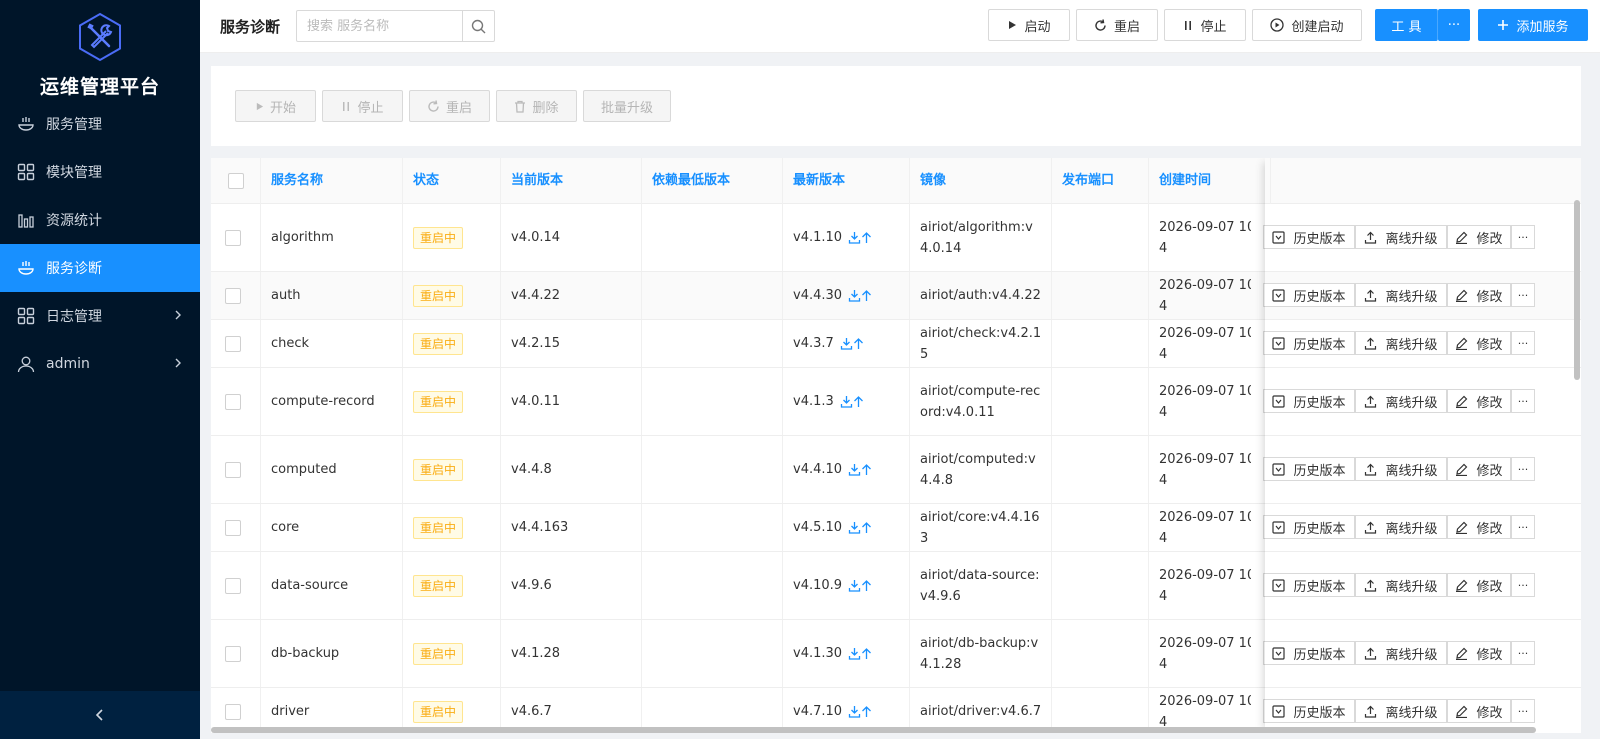 The height and width of the screenshot is (739, 1600). What do you see at coordinates (1210, 181) in the screenshot?
I see `col-created-header: 创建时间` at bounding box center [1210, 181].